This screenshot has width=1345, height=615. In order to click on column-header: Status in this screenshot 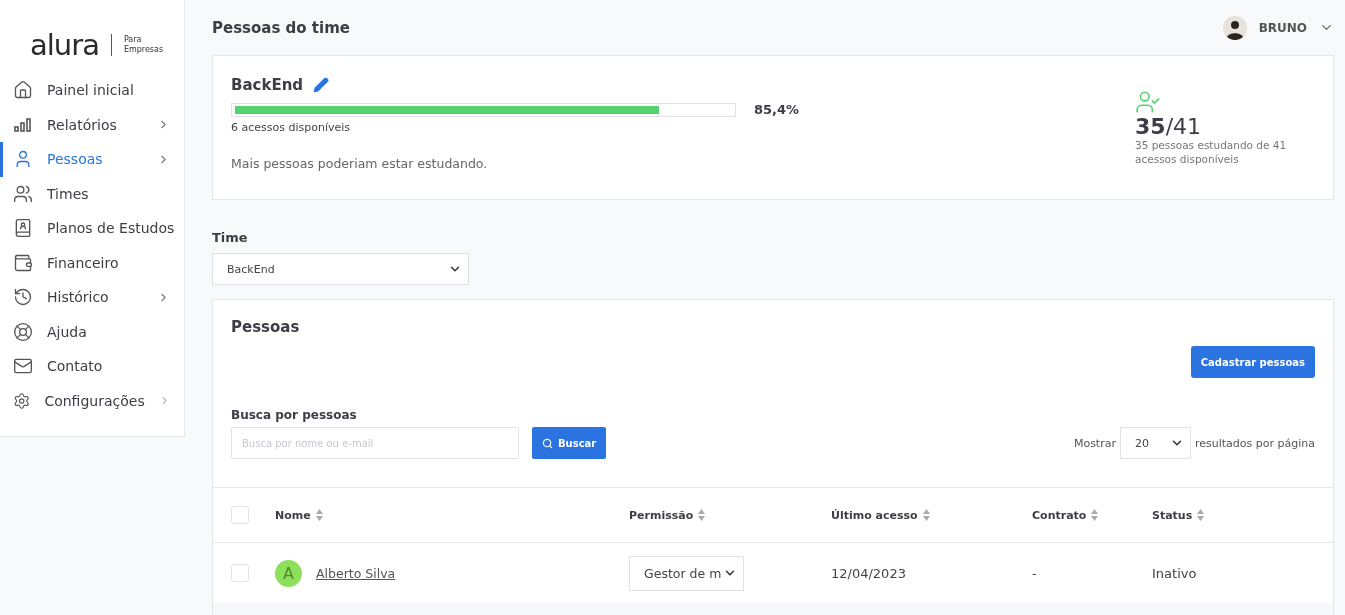, I will do `click(1242, 515)`.